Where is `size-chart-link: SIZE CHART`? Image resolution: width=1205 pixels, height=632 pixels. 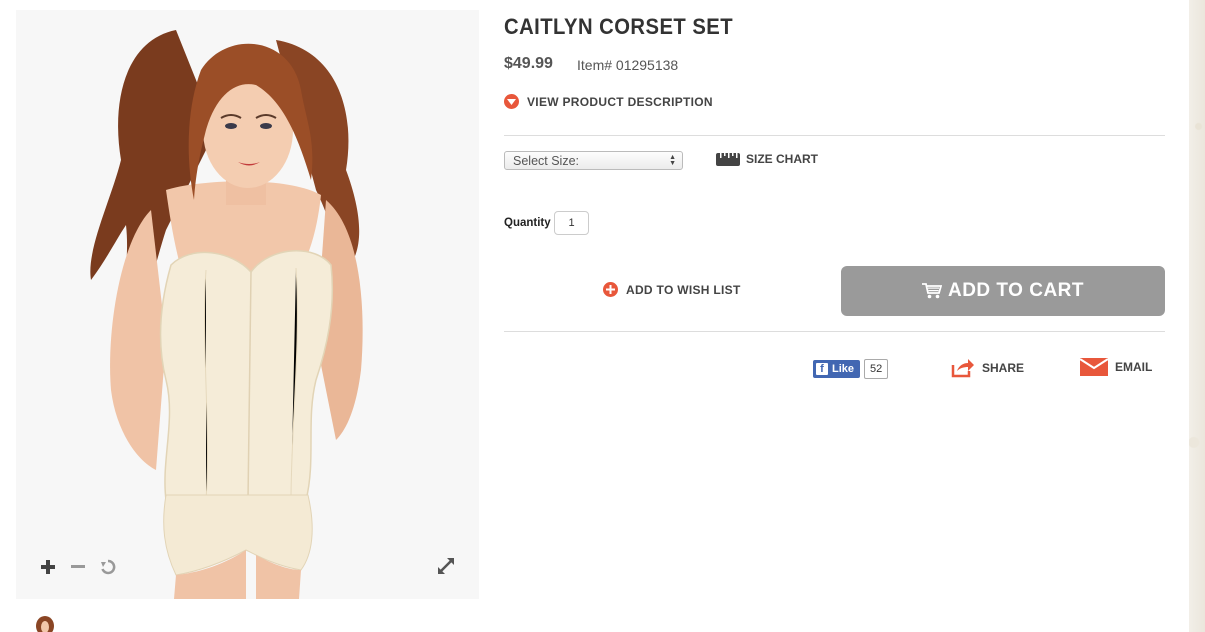
size-chart-link: SIZE CHART is located at coordinates (767, 159).